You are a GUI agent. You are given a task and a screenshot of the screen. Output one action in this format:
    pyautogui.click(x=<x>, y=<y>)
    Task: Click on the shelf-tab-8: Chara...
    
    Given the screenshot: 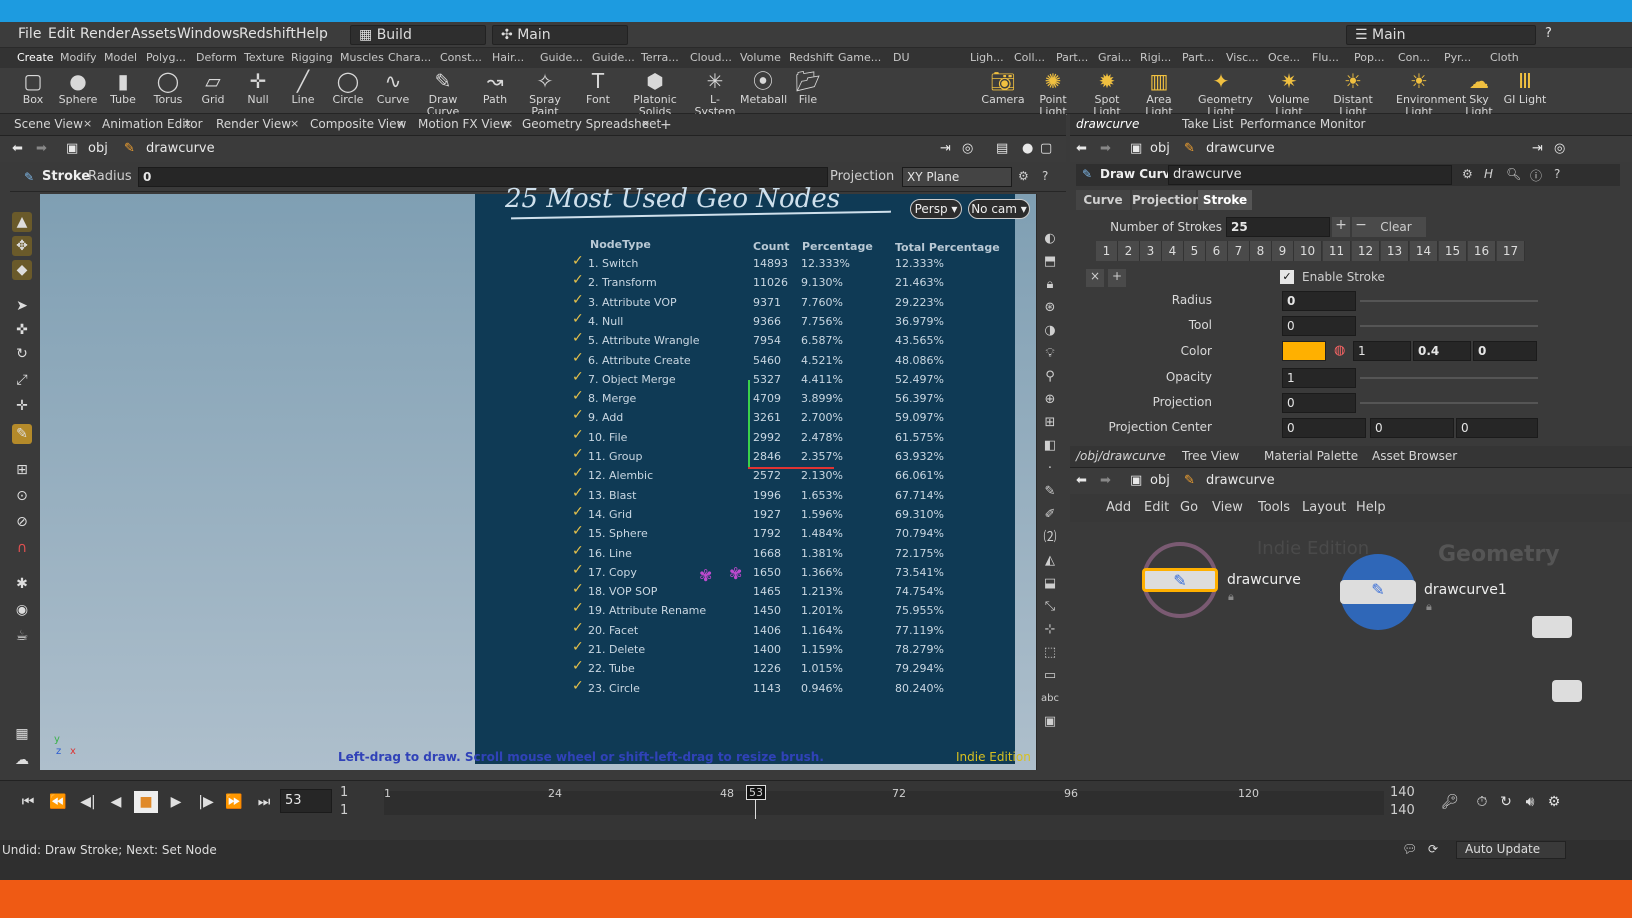 What is the action you would take?
    pyautogui.click(x=409, y=57)
    